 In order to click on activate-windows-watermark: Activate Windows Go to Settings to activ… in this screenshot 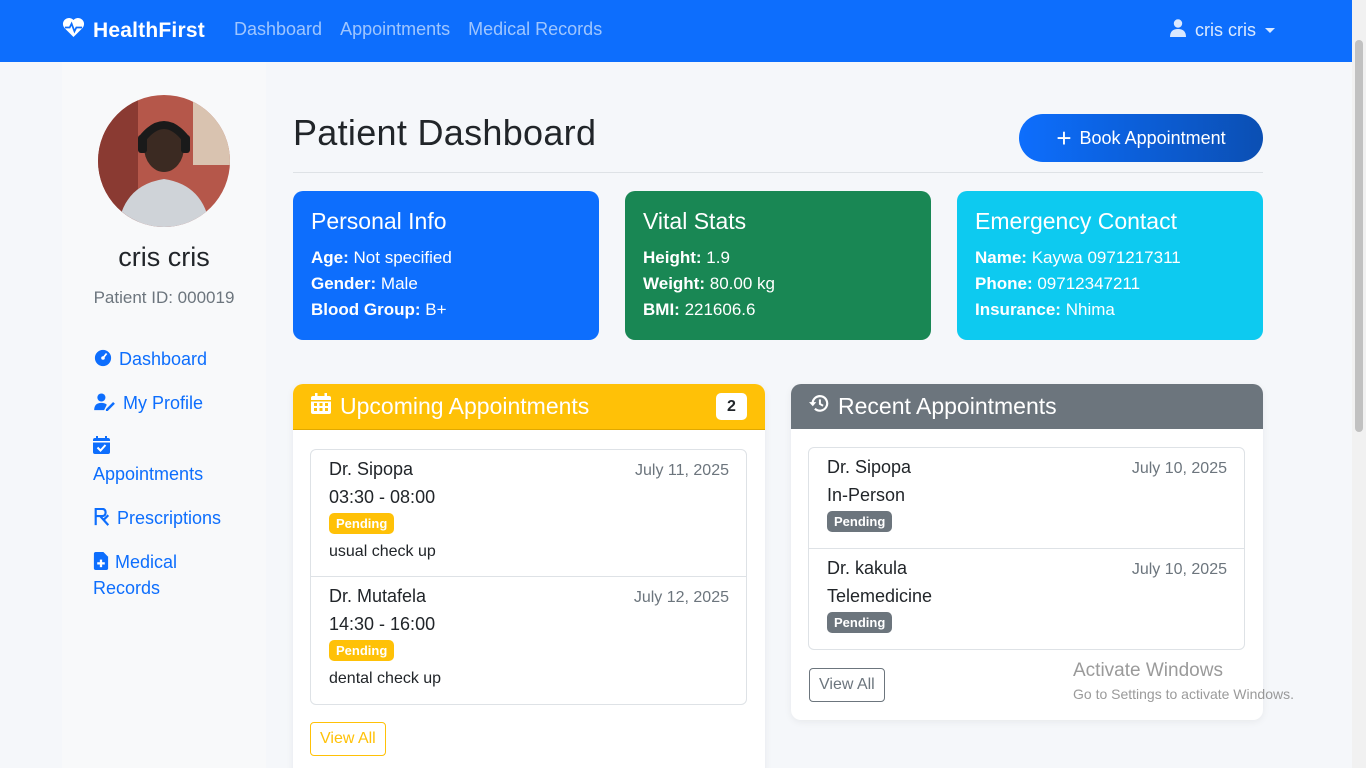, I will do `click(1183, 681)`.